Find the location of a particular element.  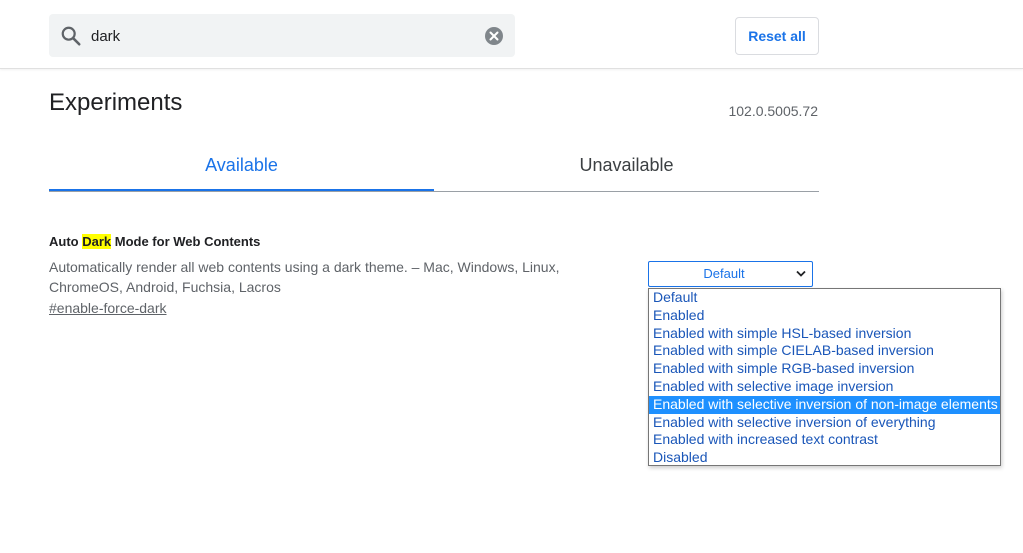

option-default: Default is located at coordinates (824, 298).